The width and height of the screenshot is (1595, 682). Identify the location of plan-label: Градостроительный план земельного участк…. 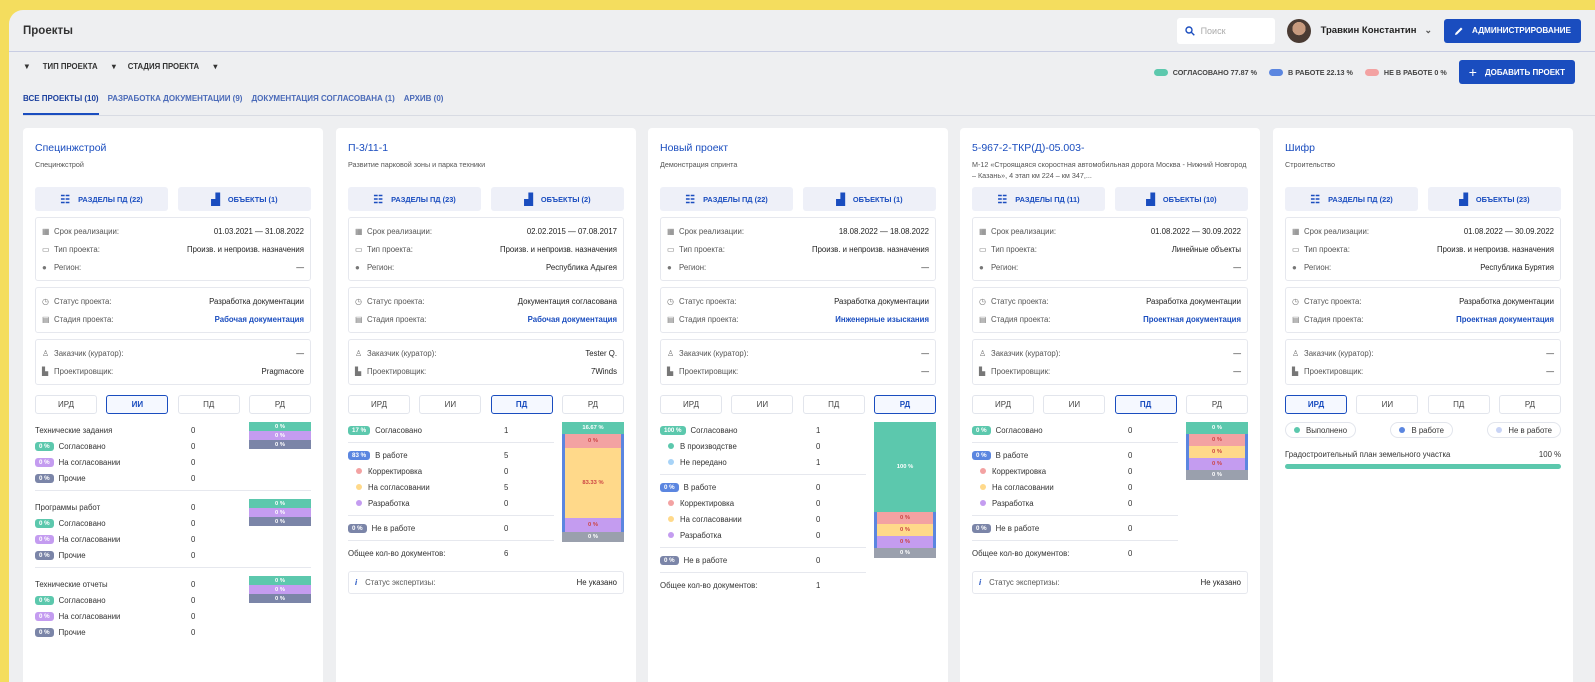
(1368, 454).